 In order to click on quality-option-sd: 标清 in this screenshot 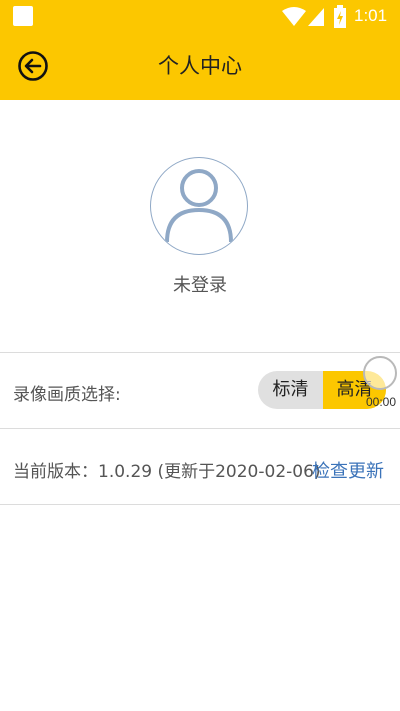, I will do `click(290, 390)`.